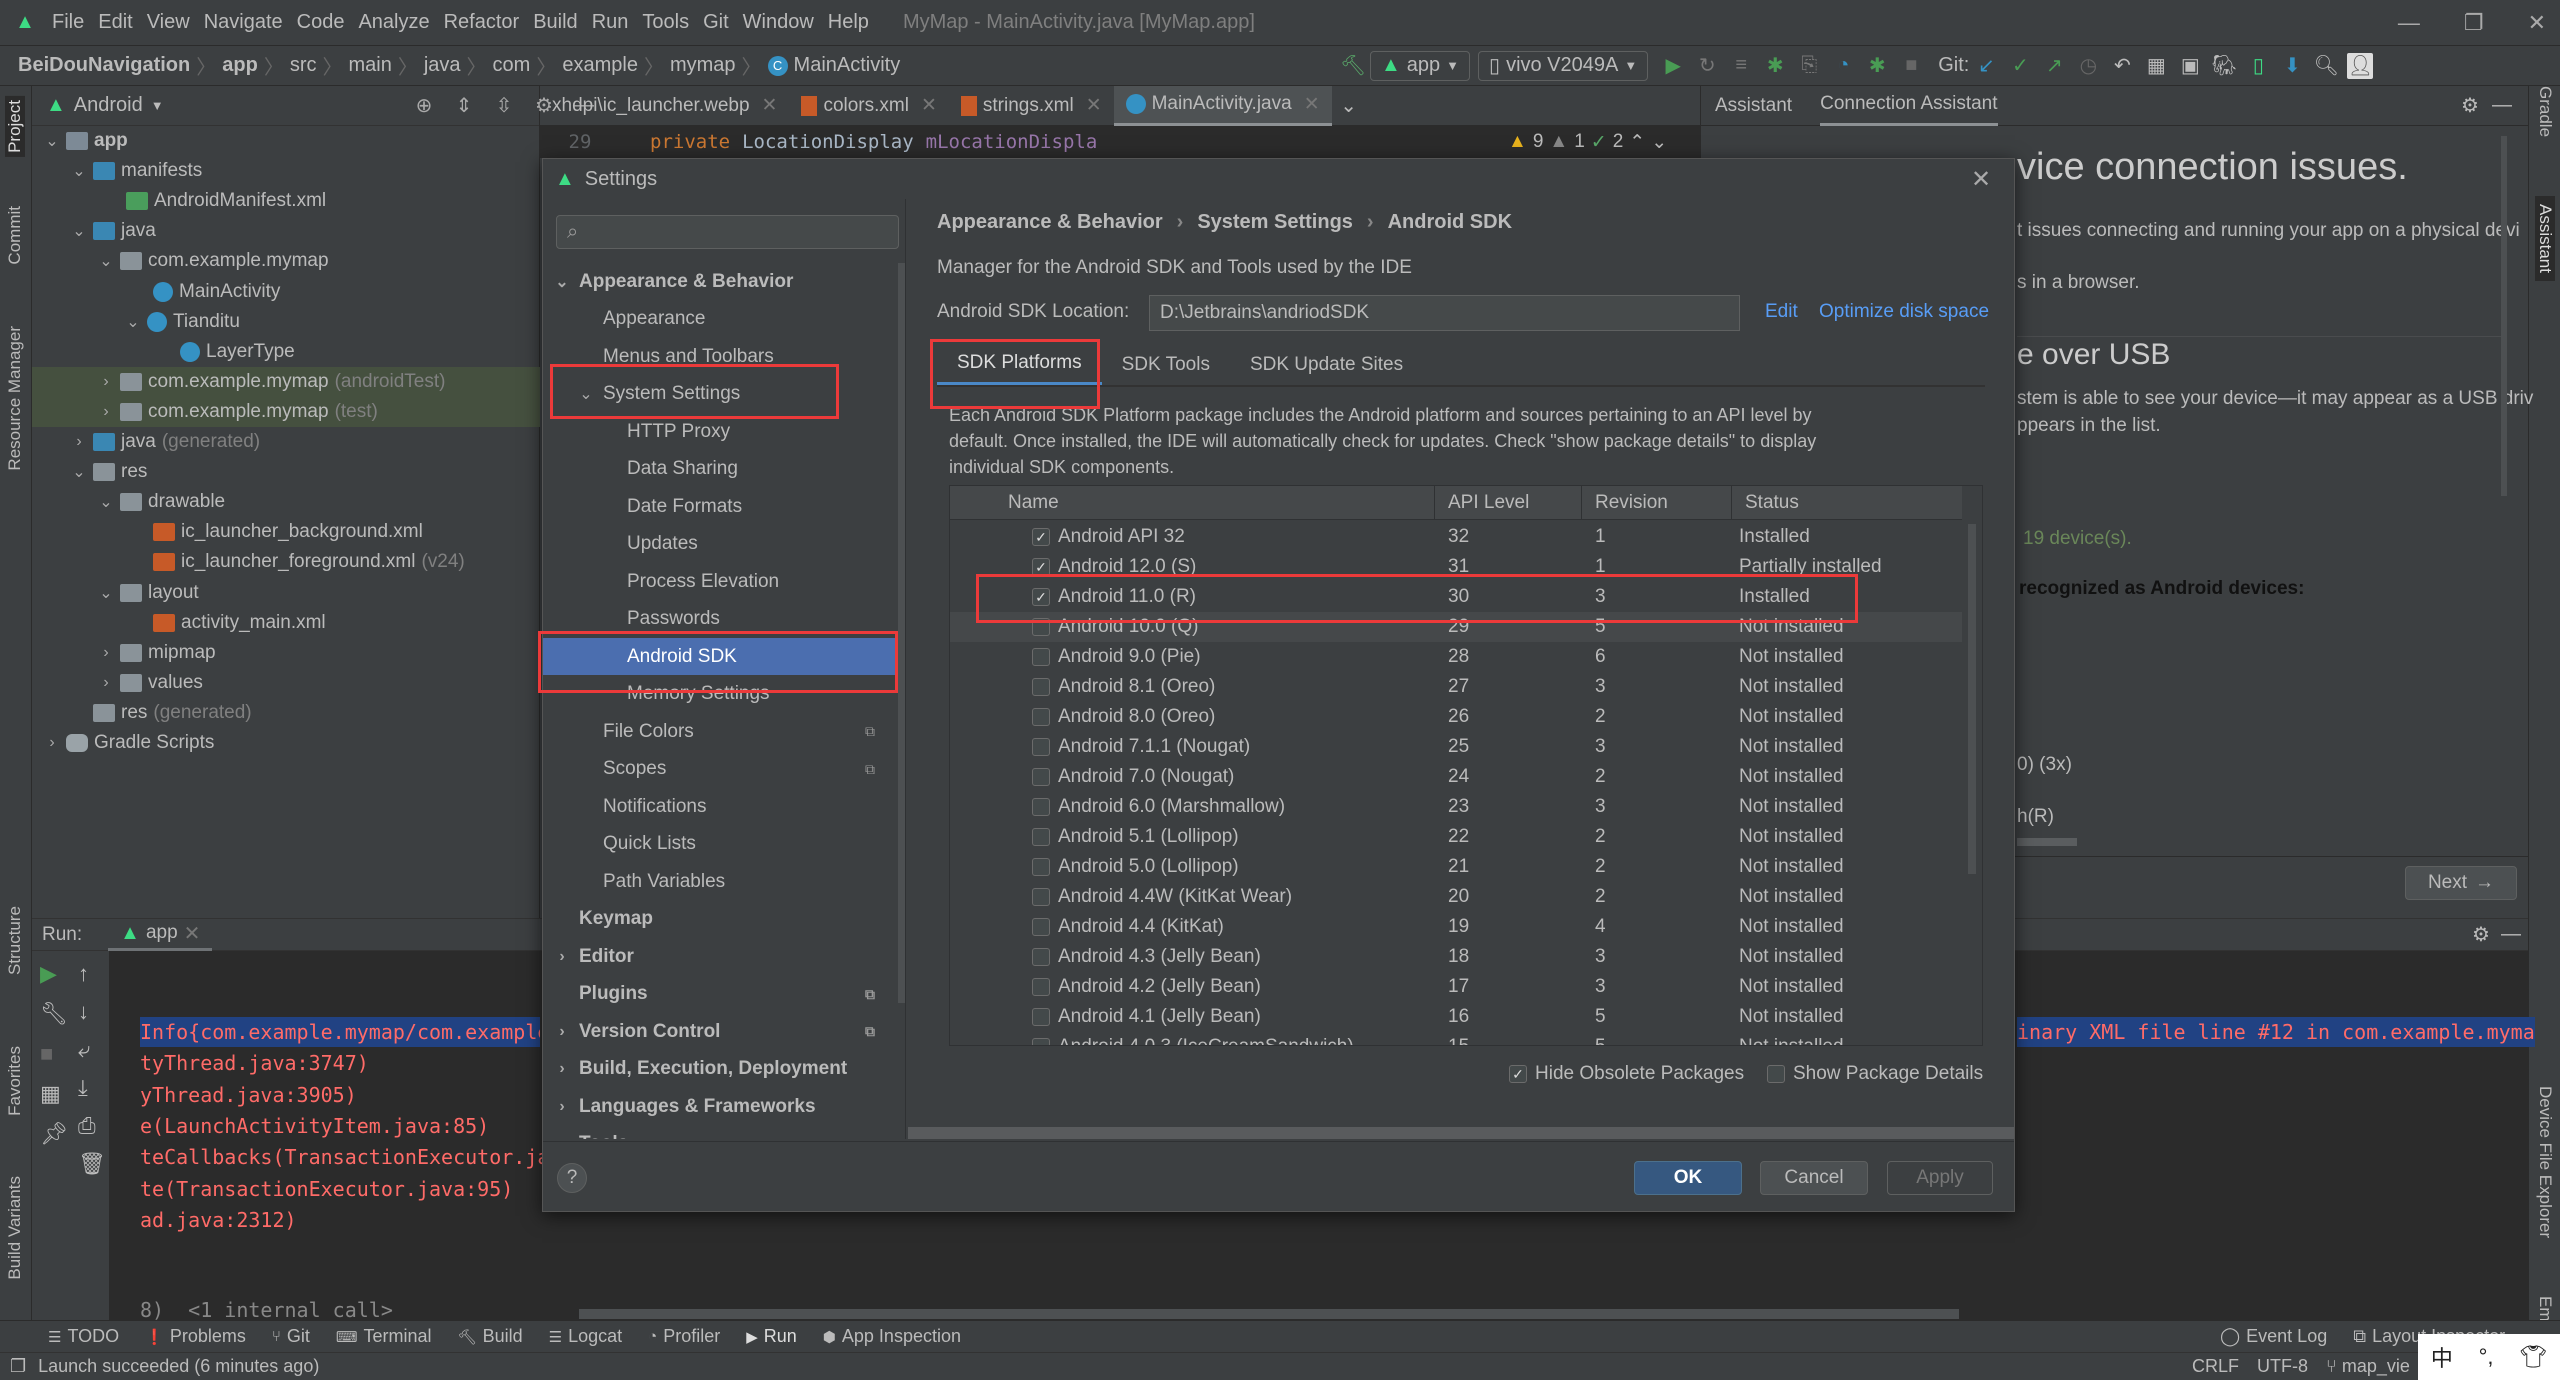  I want to click on breadcrumb-item: MainActivity, so click(847, 65).